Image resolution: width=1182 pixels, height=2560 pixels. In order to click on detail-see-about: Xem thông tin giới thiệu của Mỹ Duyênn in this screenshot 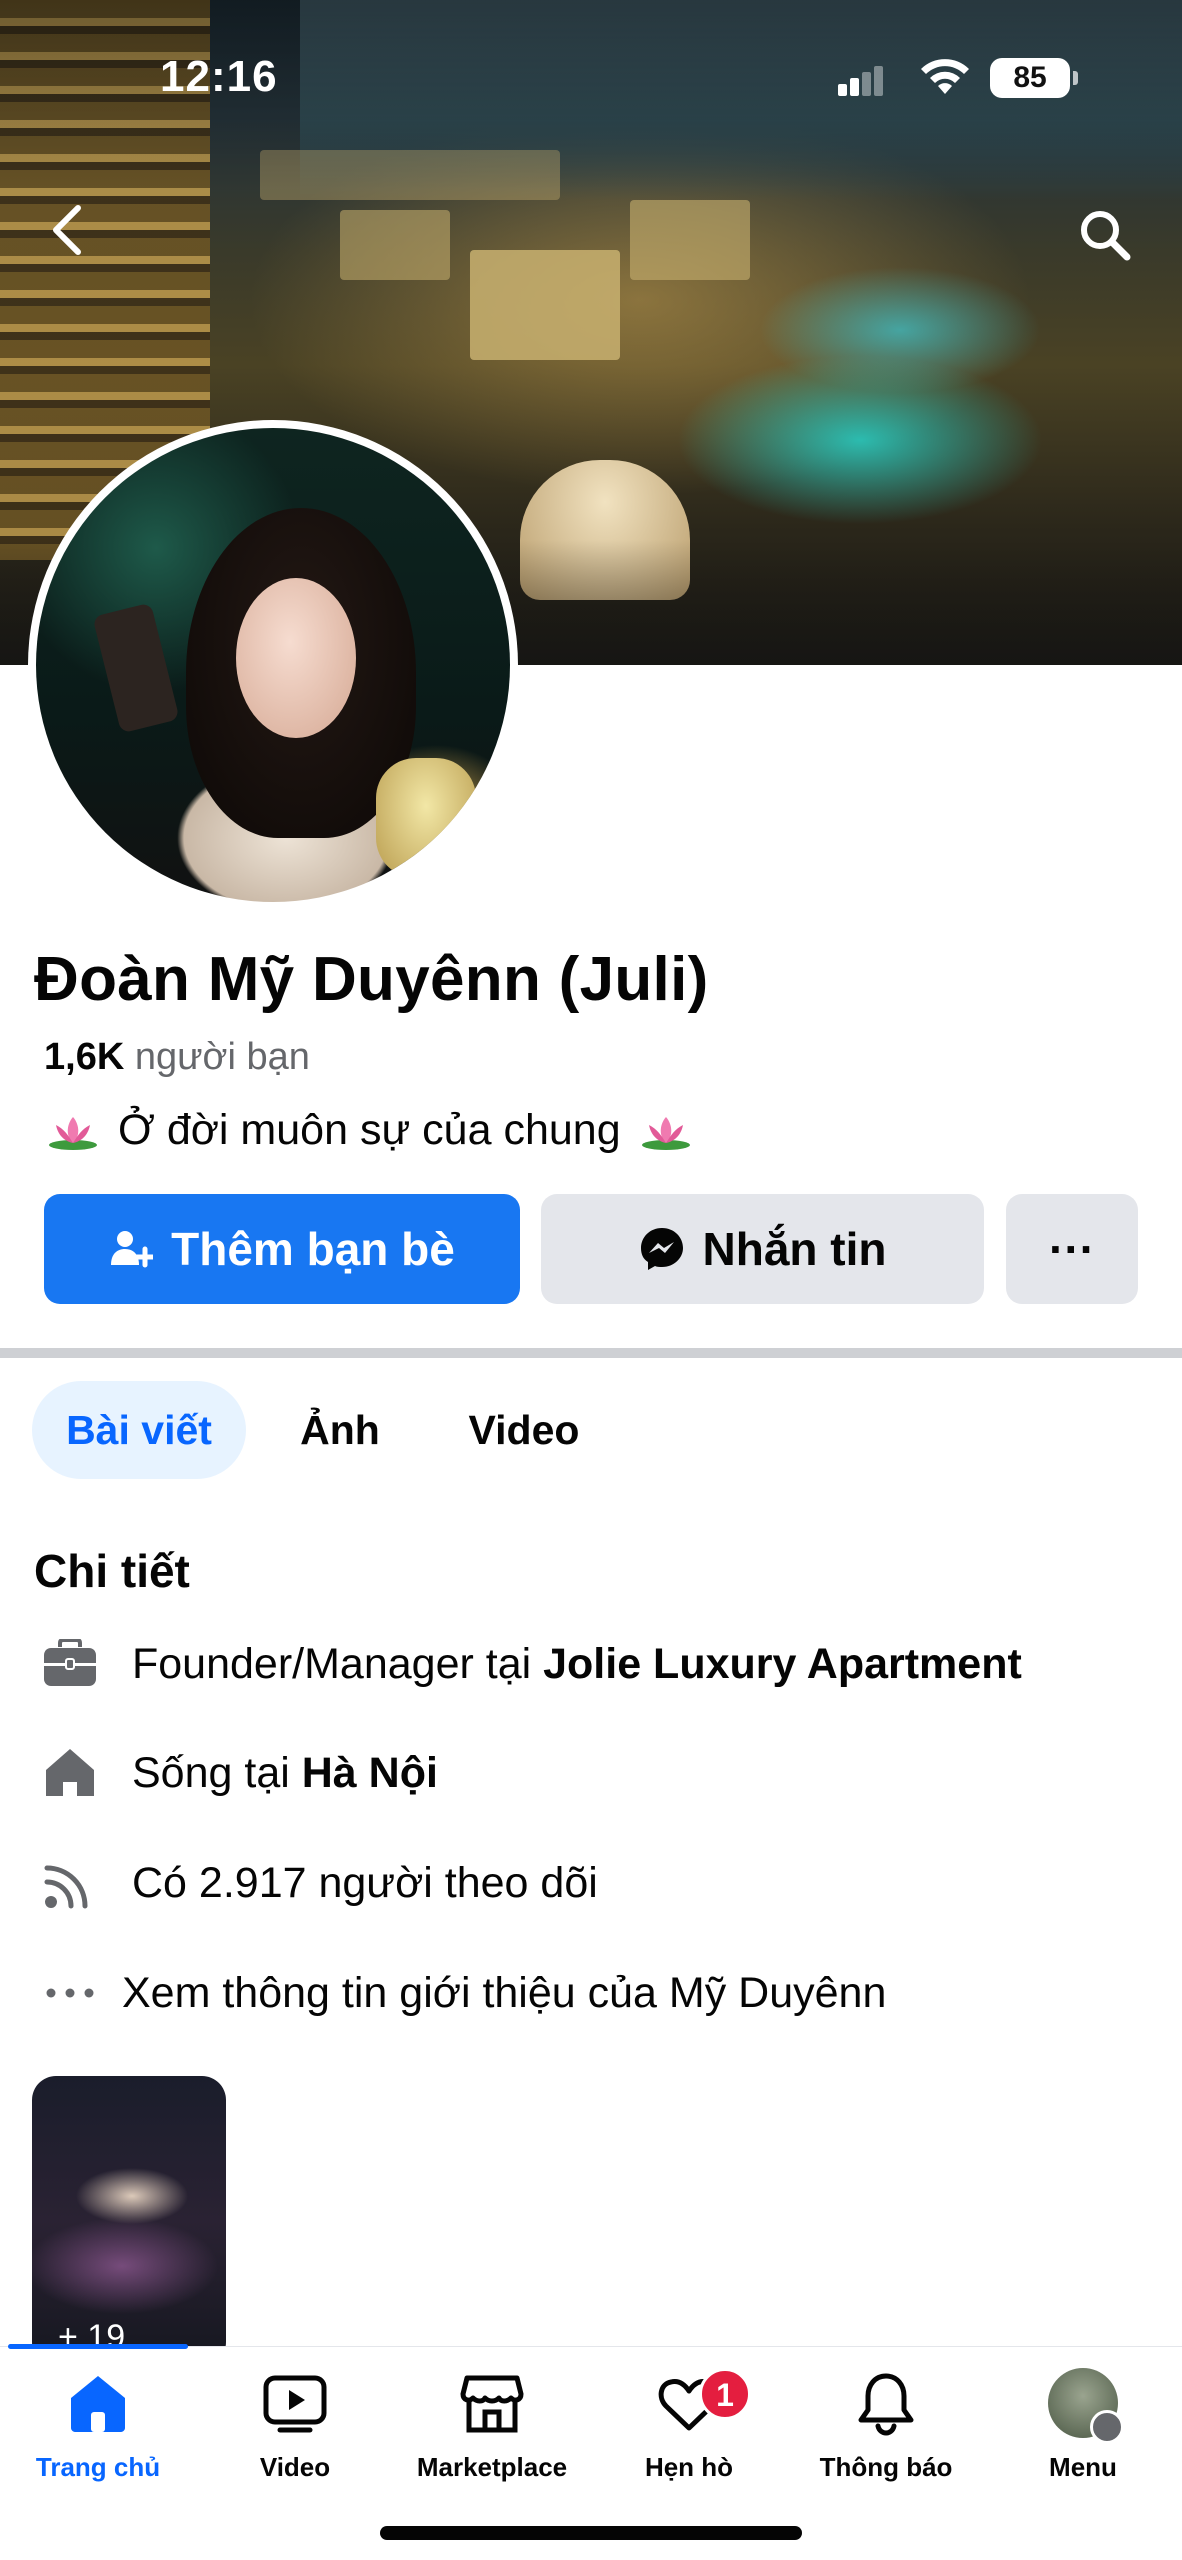, I will do `click(591, 1993)`.